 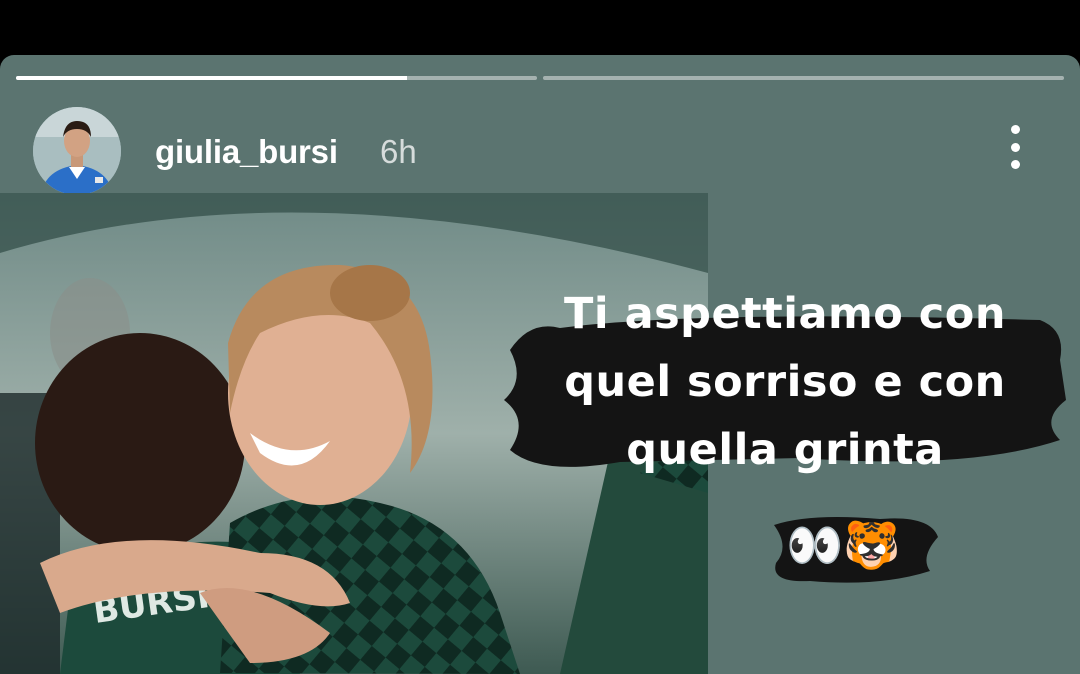 I want to click on caption-line-3: quella grinta, so click(x=785, y=450).